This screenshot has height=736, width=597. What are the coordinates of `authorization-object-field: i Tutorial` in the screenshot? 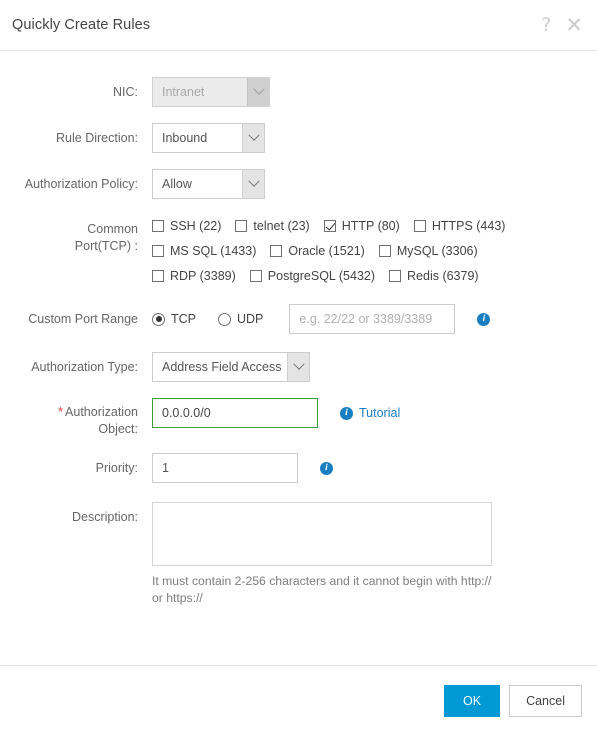 It's located at (374, 413).